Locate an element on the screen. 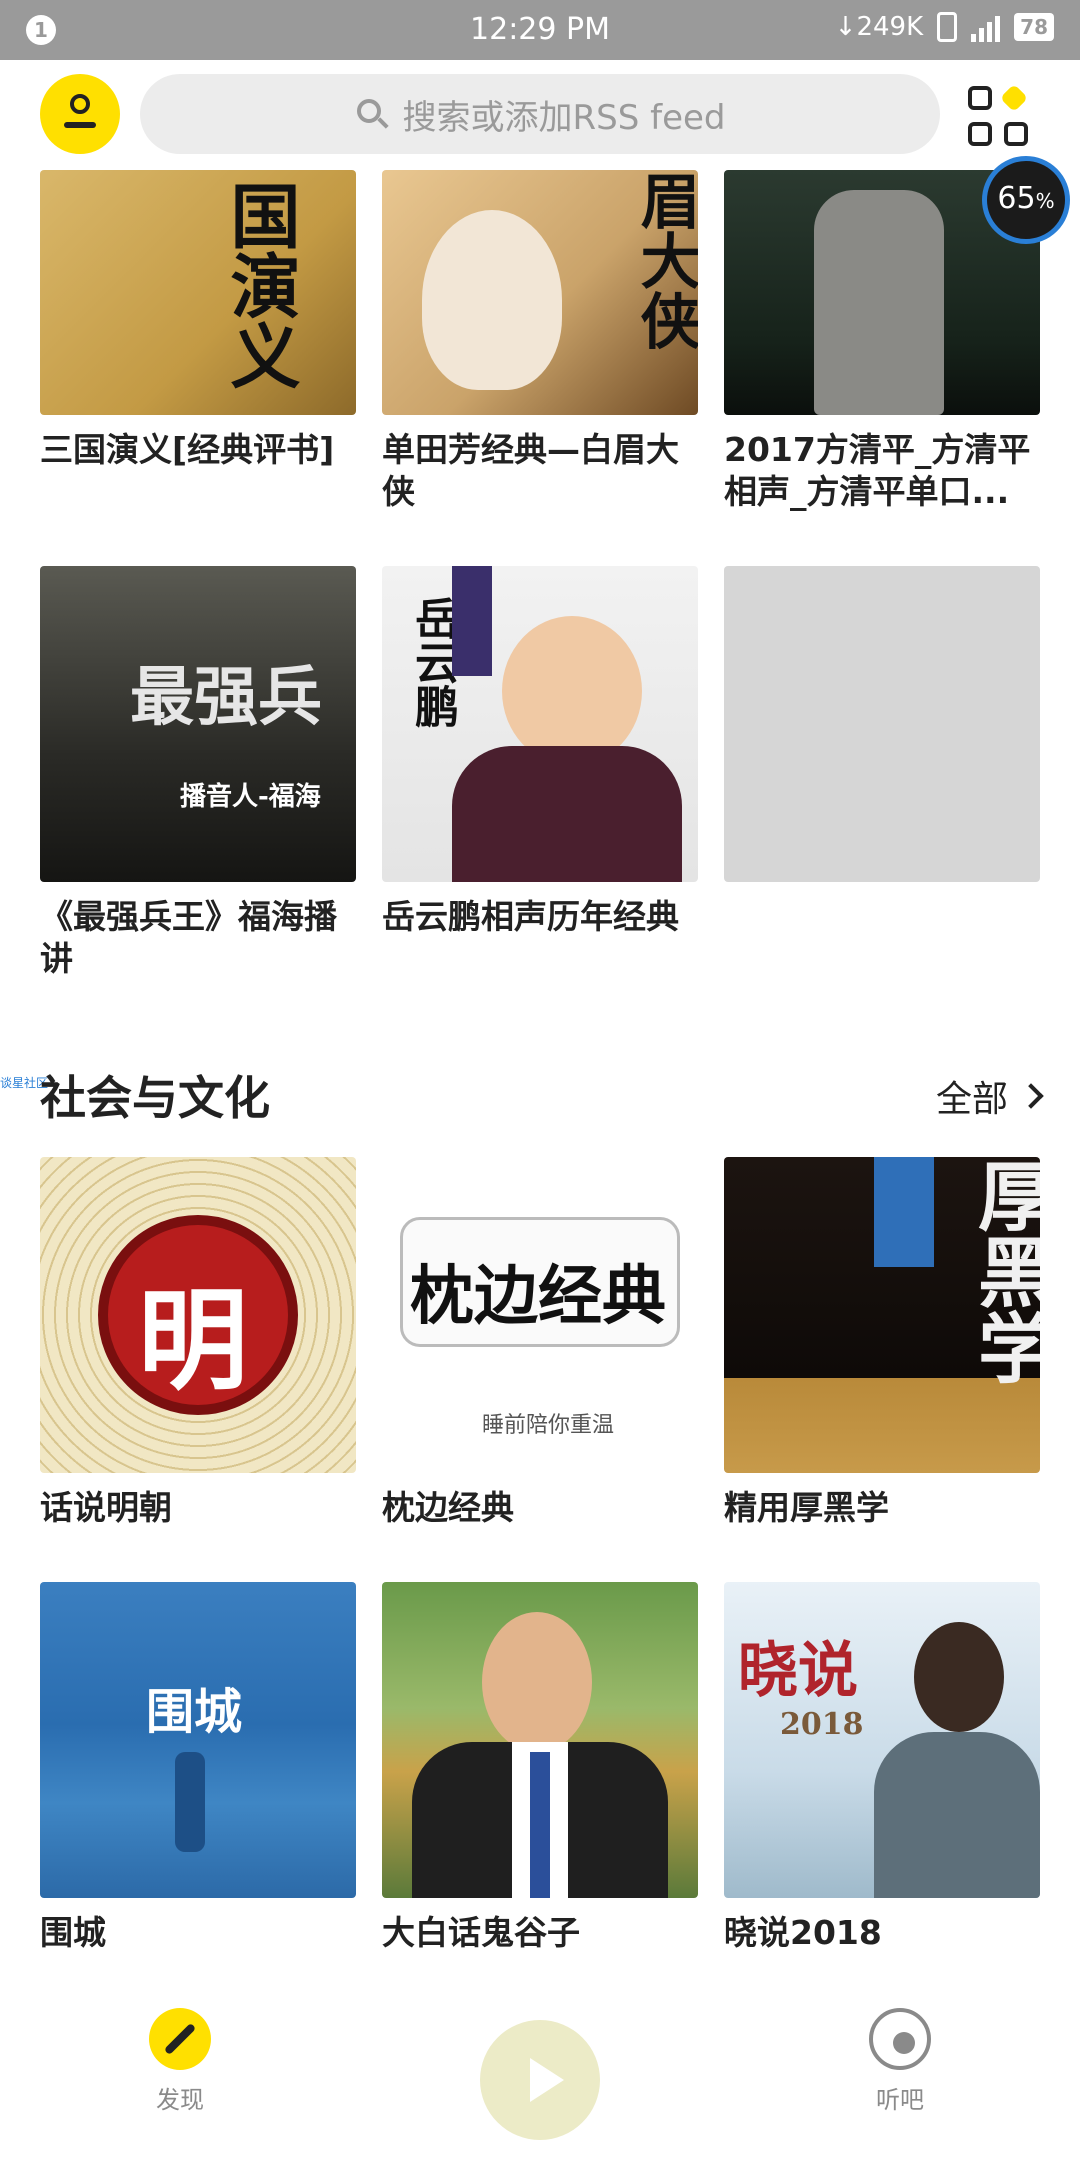 The image size is (1080, 2160). album-cover: 最强兵 播音人-福海 is located at coordinates (198, 724).